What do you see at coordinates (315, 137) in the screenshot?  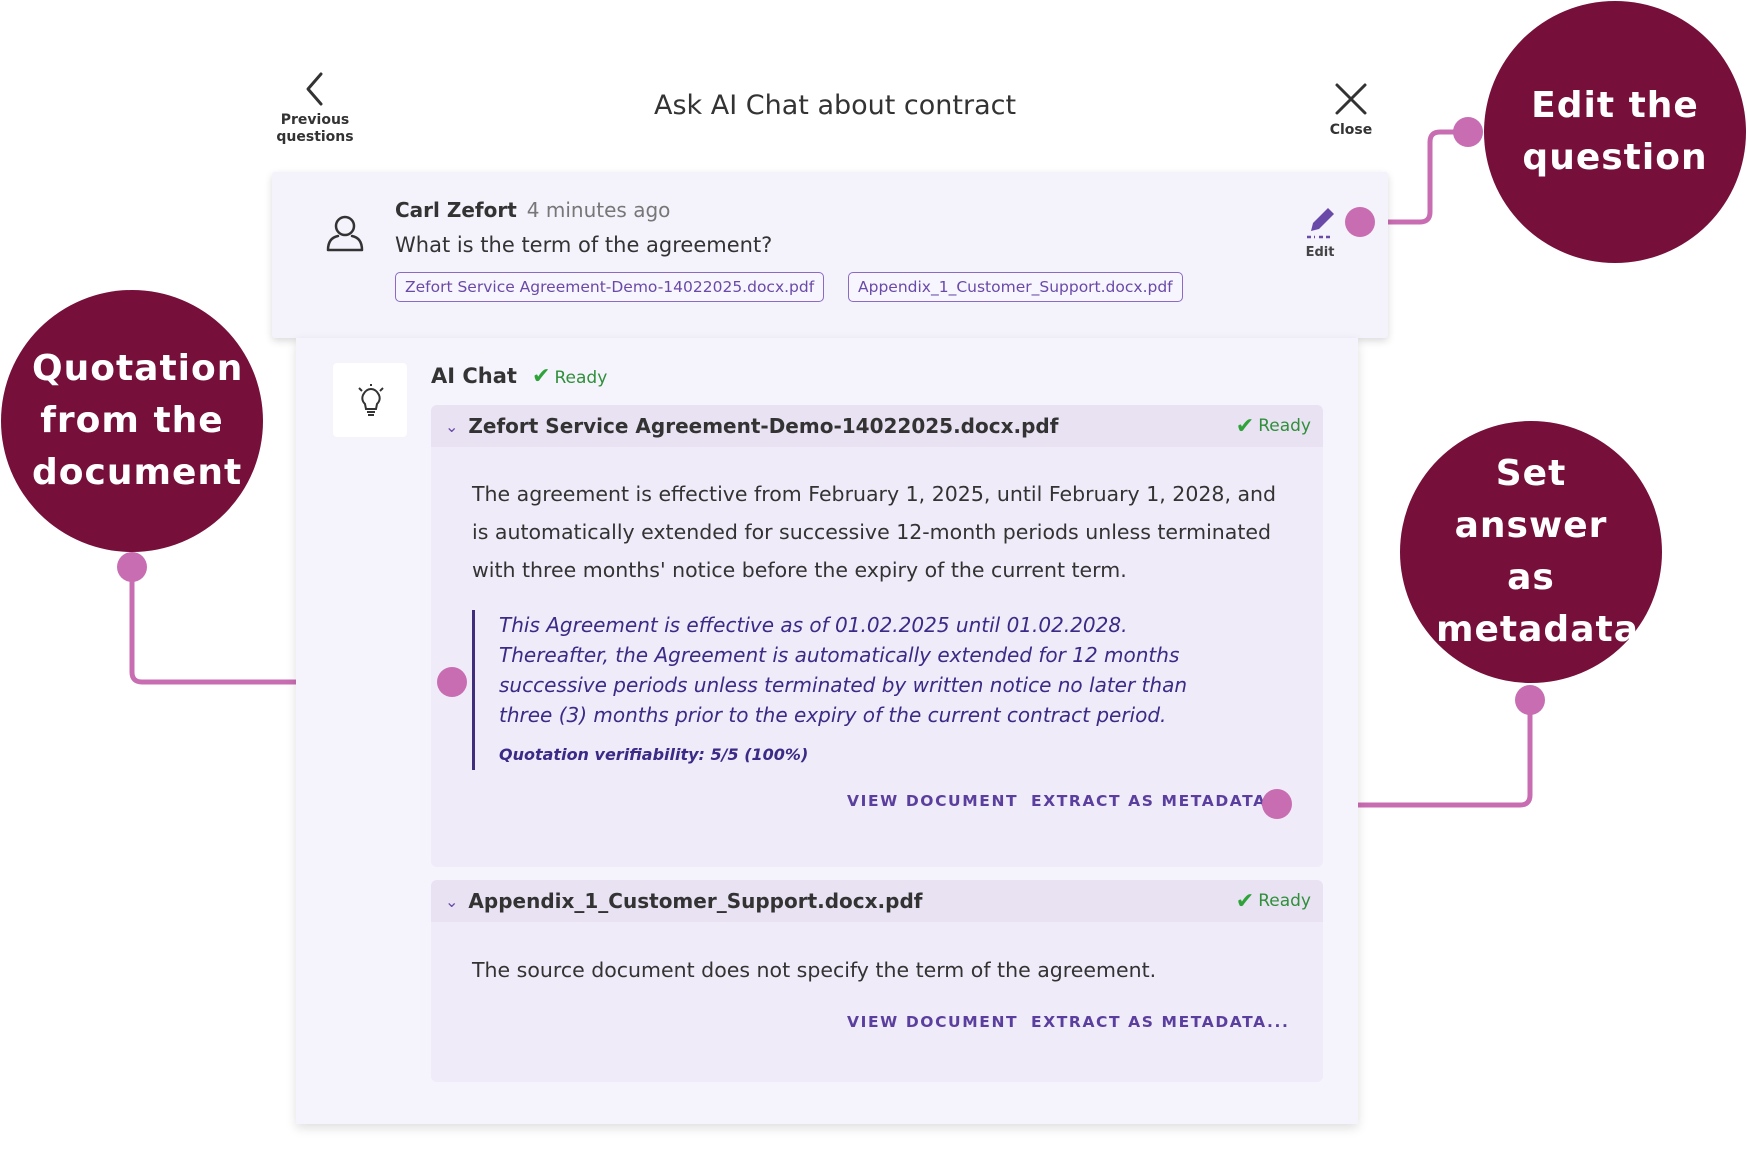 I see `previous-questions-label-line2: questions` at bounding box center [315, 137].